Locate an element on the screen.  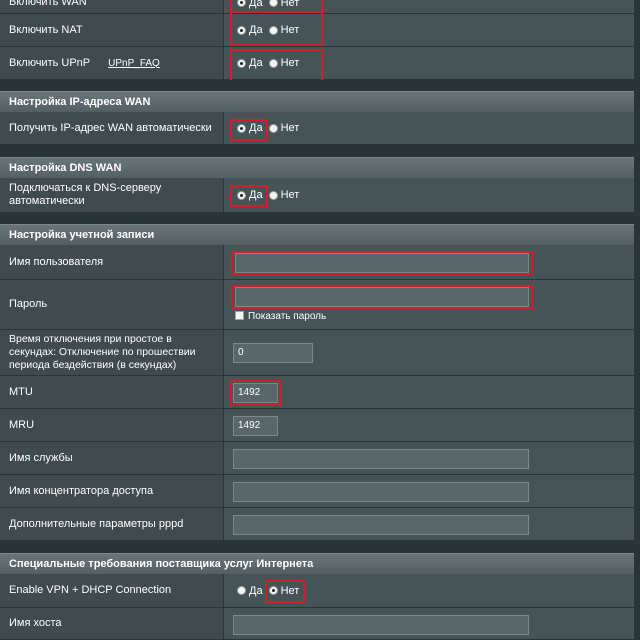
enable-wan-label: Включить WAN is located at coordinates (112, 6).